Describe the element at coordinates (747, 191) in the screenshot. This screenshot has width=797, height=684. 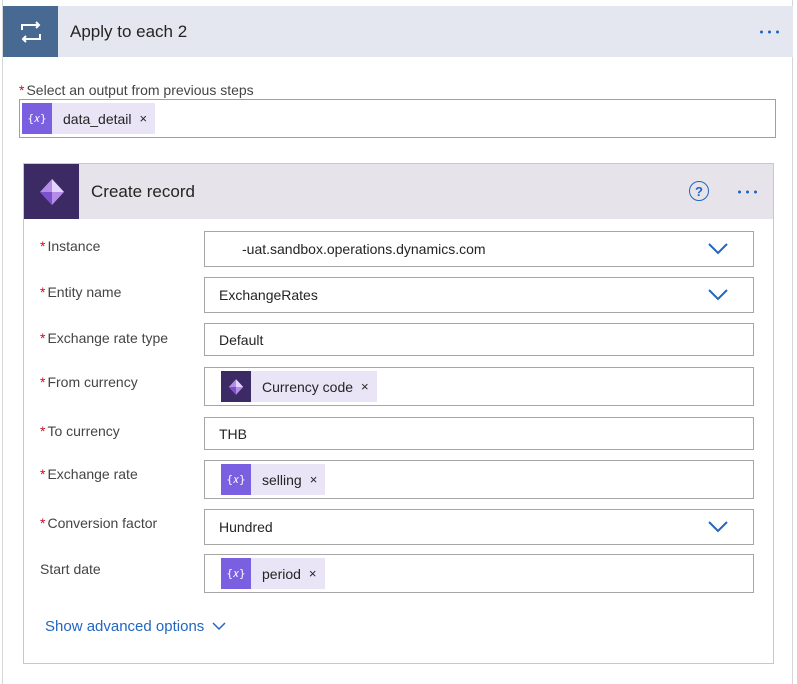
I see `action-more-options-icon` at that location.